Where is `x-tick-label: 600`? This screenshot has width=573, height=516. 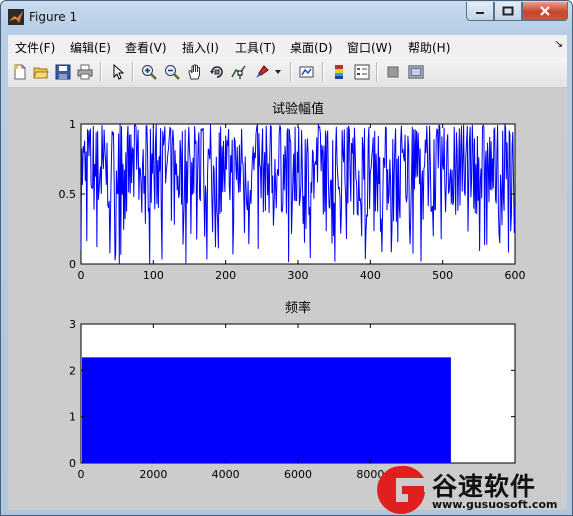 x-tick-label: 600 is located at coordinates (515, 275).